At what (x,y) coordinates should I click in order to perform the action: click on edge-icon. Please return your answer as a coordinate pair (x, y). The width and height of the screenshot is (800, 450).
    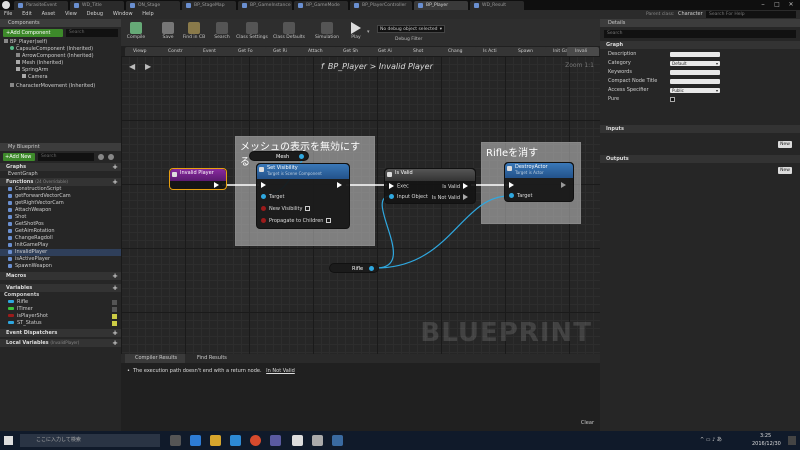
    Looking at the image, I should click on (195, 440).